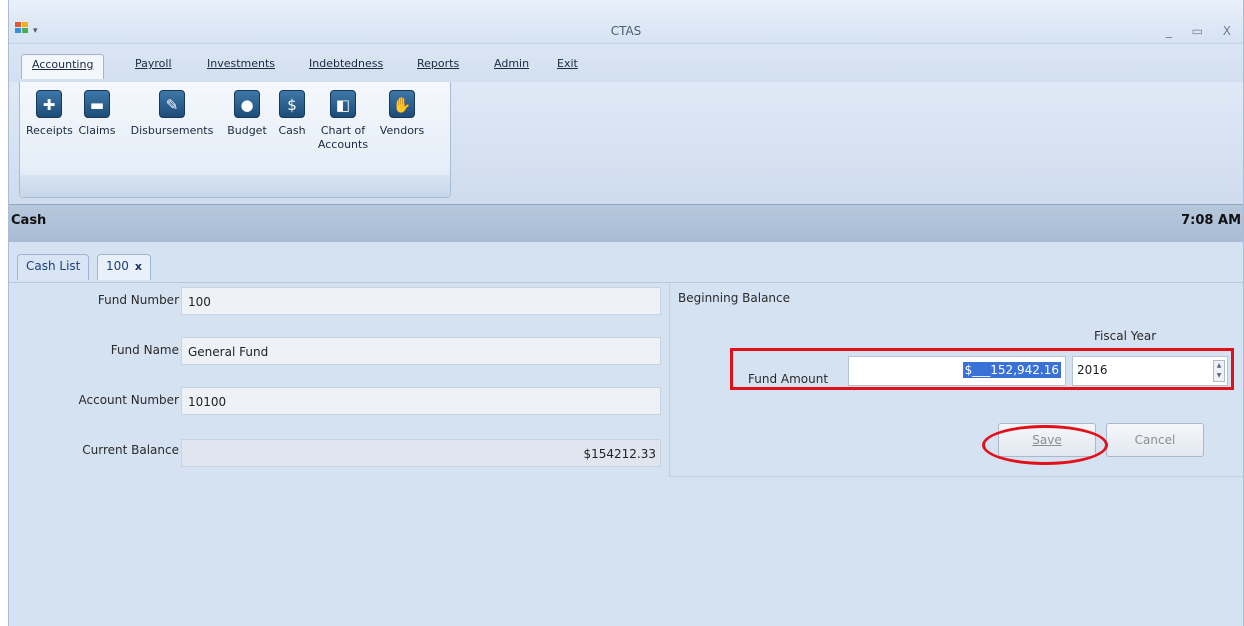 Image resolution: width=1244 pixels, height=626 pixels. Describe the element at coordinates (343, 104) in the screenshot. I see `chart-of-accounts-icon: ◧` at that location.